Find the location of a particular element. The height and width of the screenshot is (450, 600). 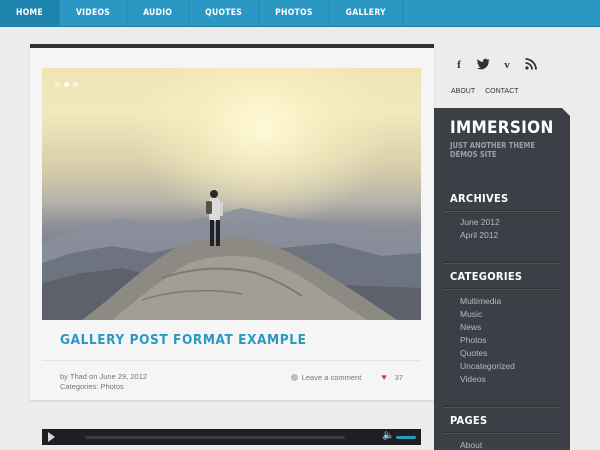

audio-player: 🔈 is located at coordinates (231, 437).